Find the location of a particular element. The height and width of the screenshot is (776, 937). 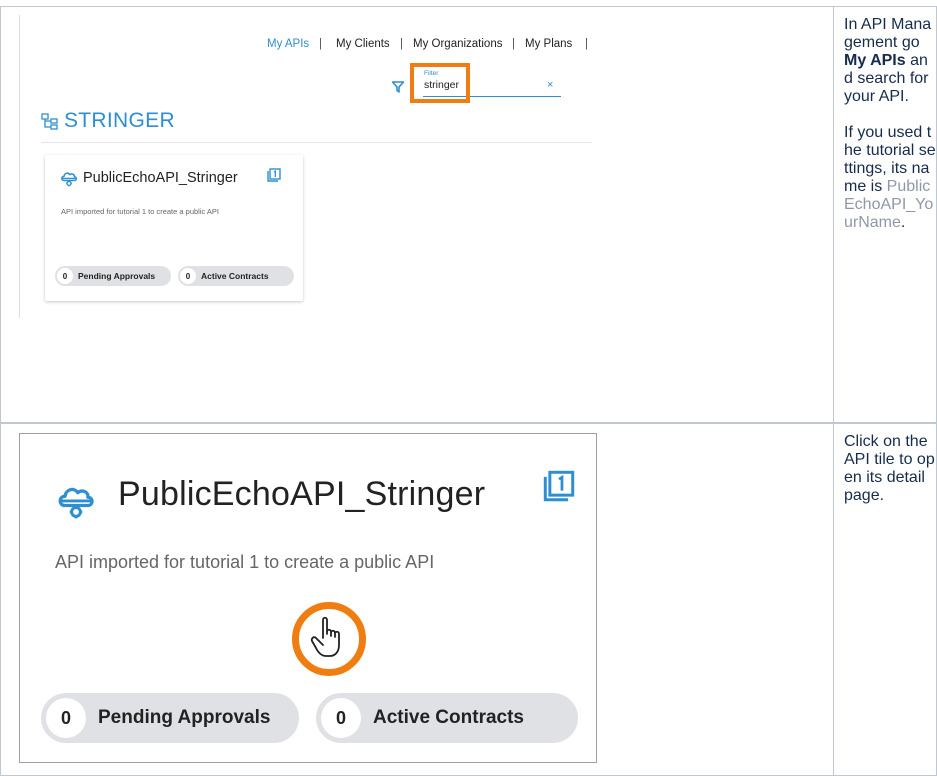

nav-my-apis: My APIs is located at coordinates (288, 44).